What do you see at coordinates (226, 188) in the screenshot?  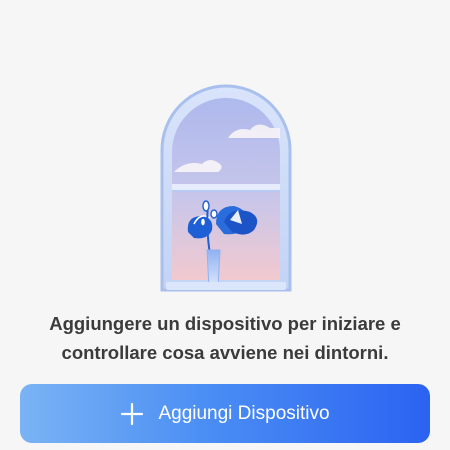 I see `window-with-plant-illustration` at bounding box center [226, 188].